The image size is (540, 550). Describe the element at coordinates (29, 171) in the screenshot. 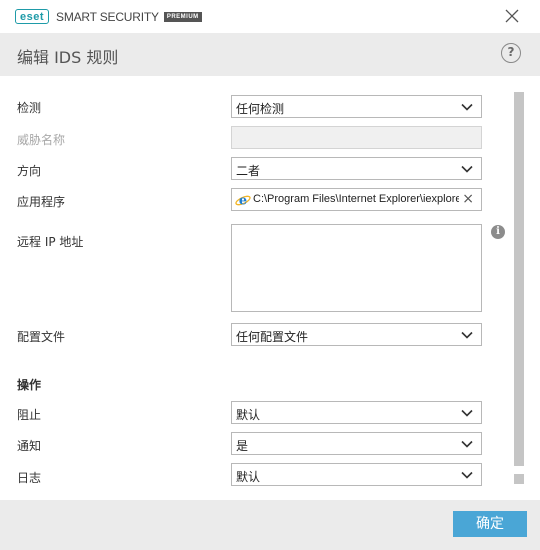

I see `direction-label: 方向` at that location.